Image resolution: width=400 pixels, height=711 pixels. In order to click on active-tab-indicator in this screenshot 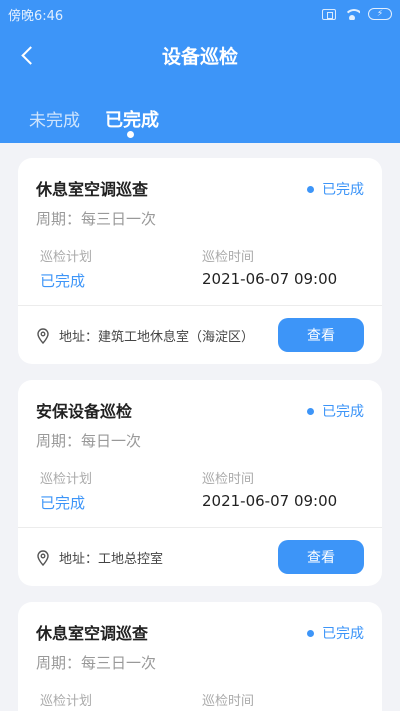, I will do `click(130, 134)`.